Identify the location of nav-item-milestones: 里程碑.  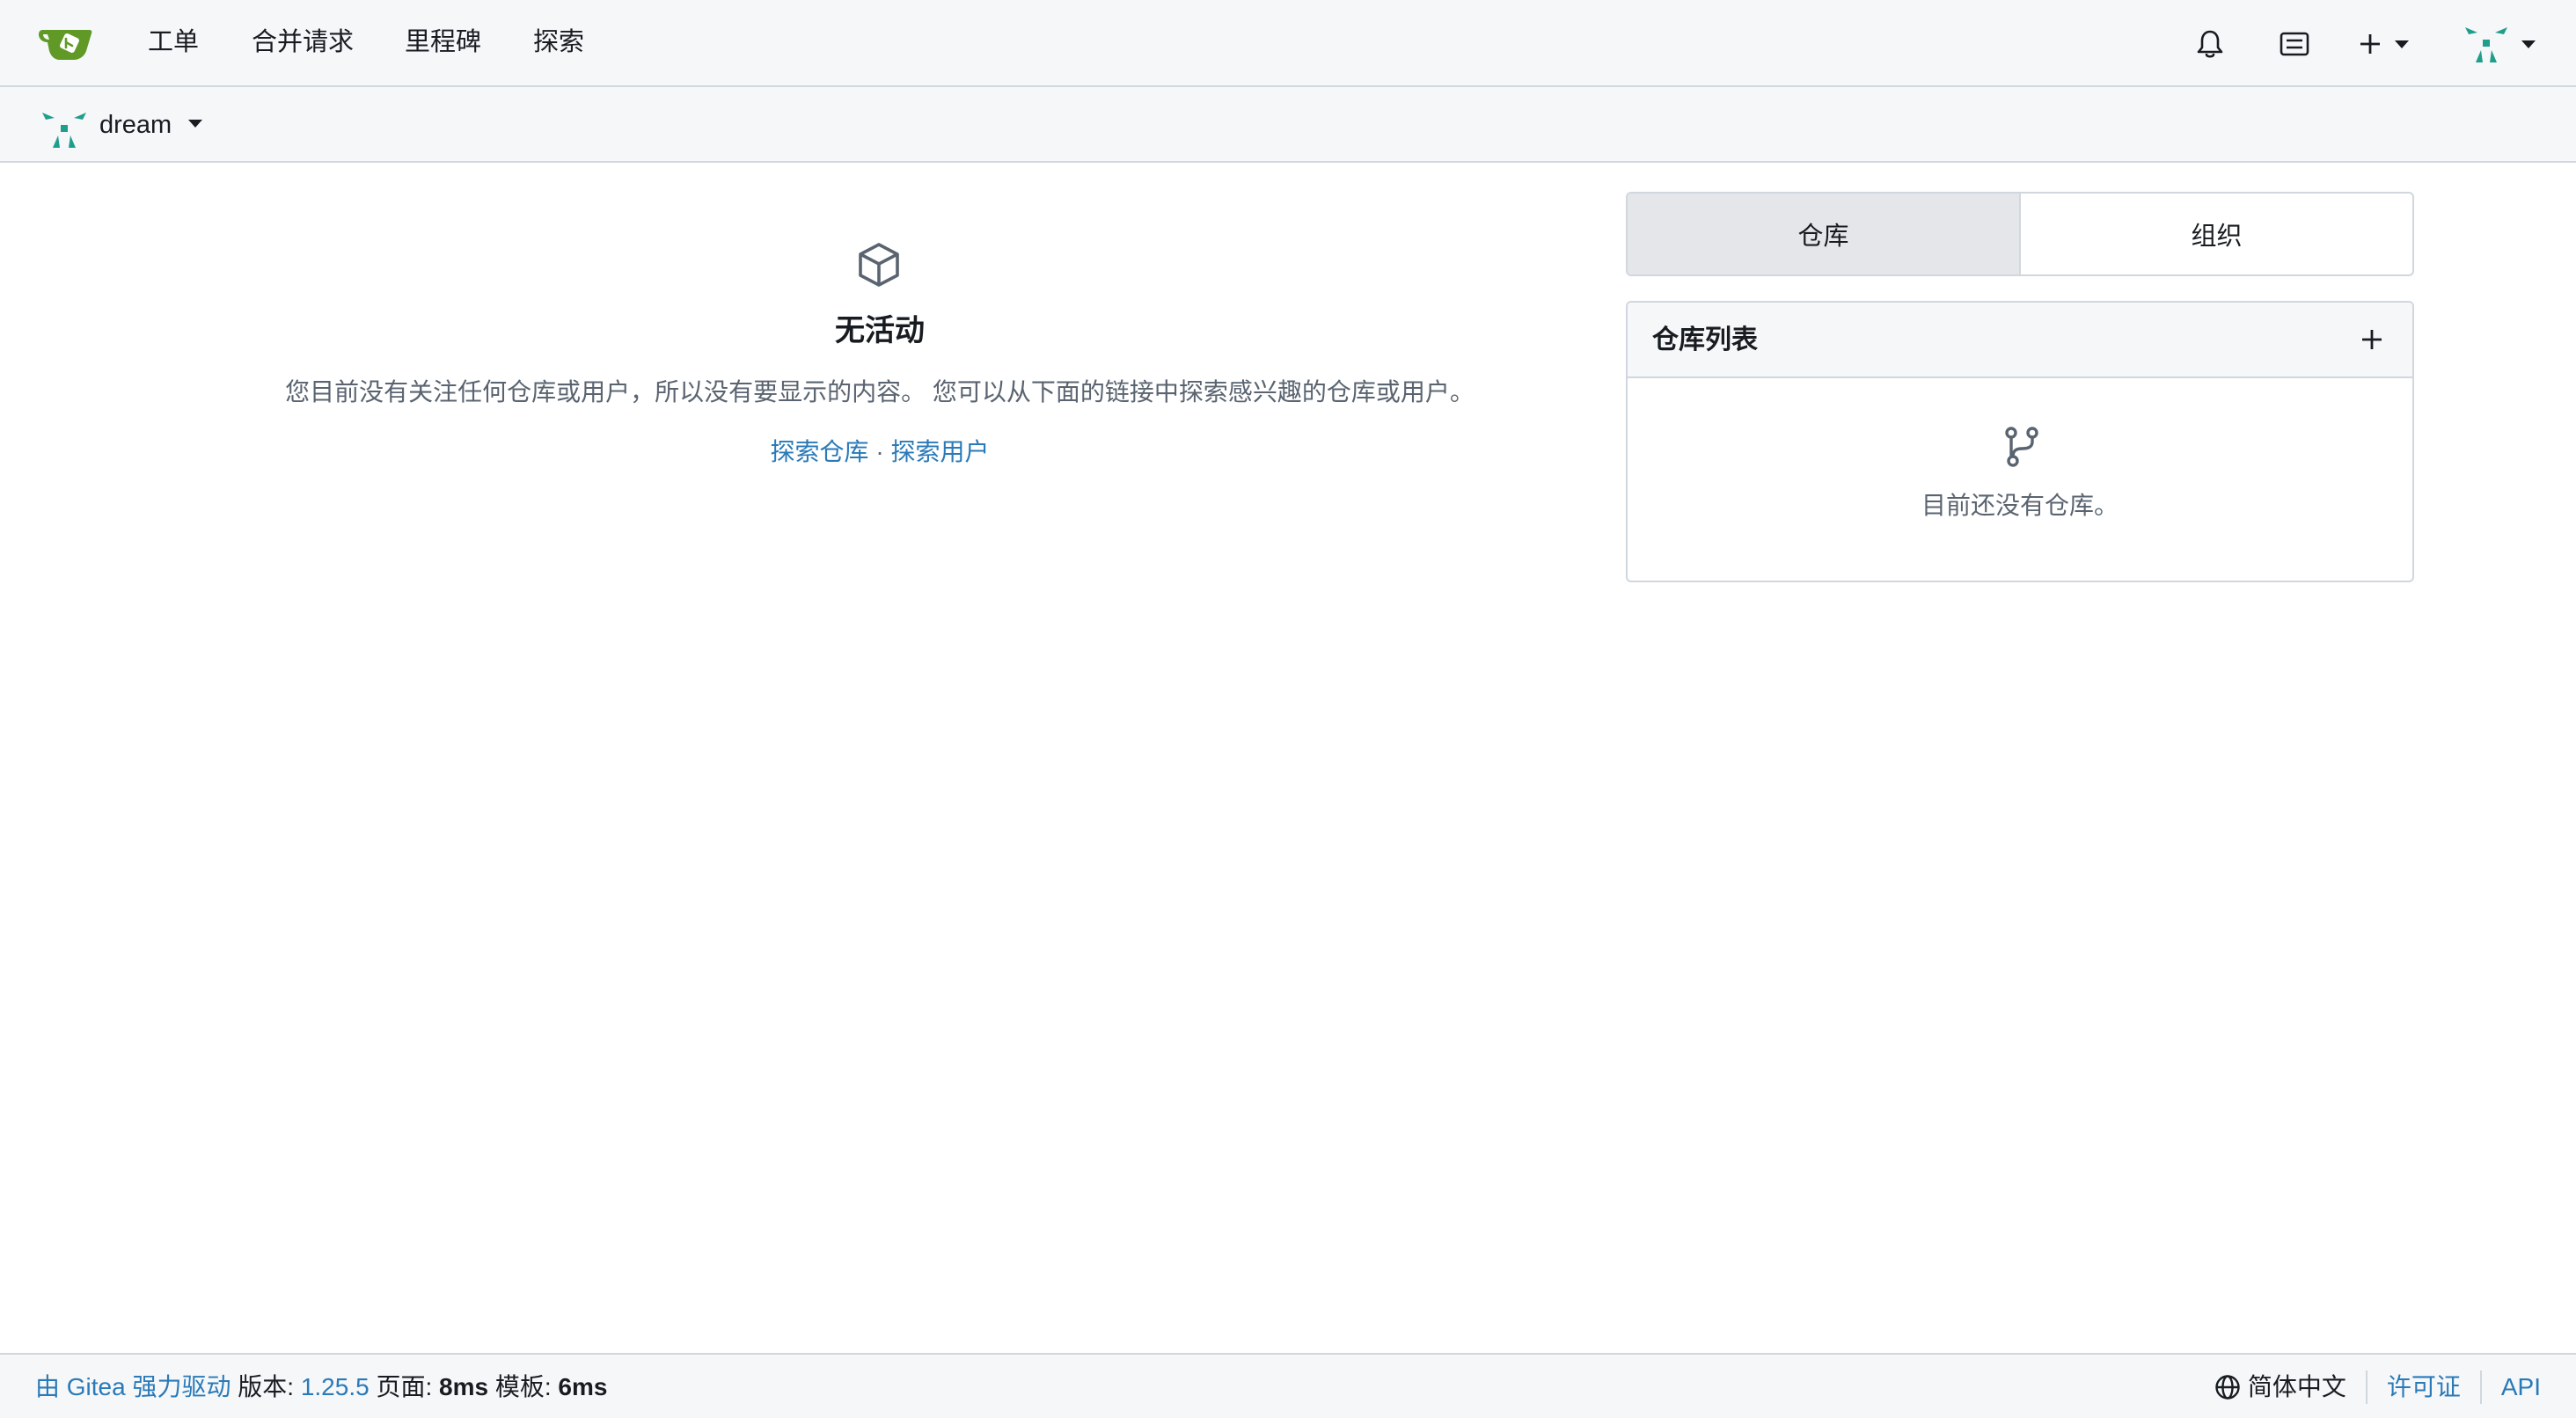
(443, 42).